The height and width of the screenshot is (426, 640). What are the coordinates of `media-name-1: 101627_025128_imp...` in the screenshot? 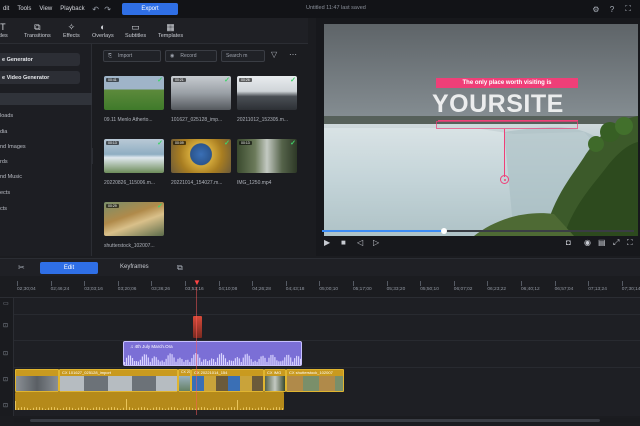 It's located at (197, 120).